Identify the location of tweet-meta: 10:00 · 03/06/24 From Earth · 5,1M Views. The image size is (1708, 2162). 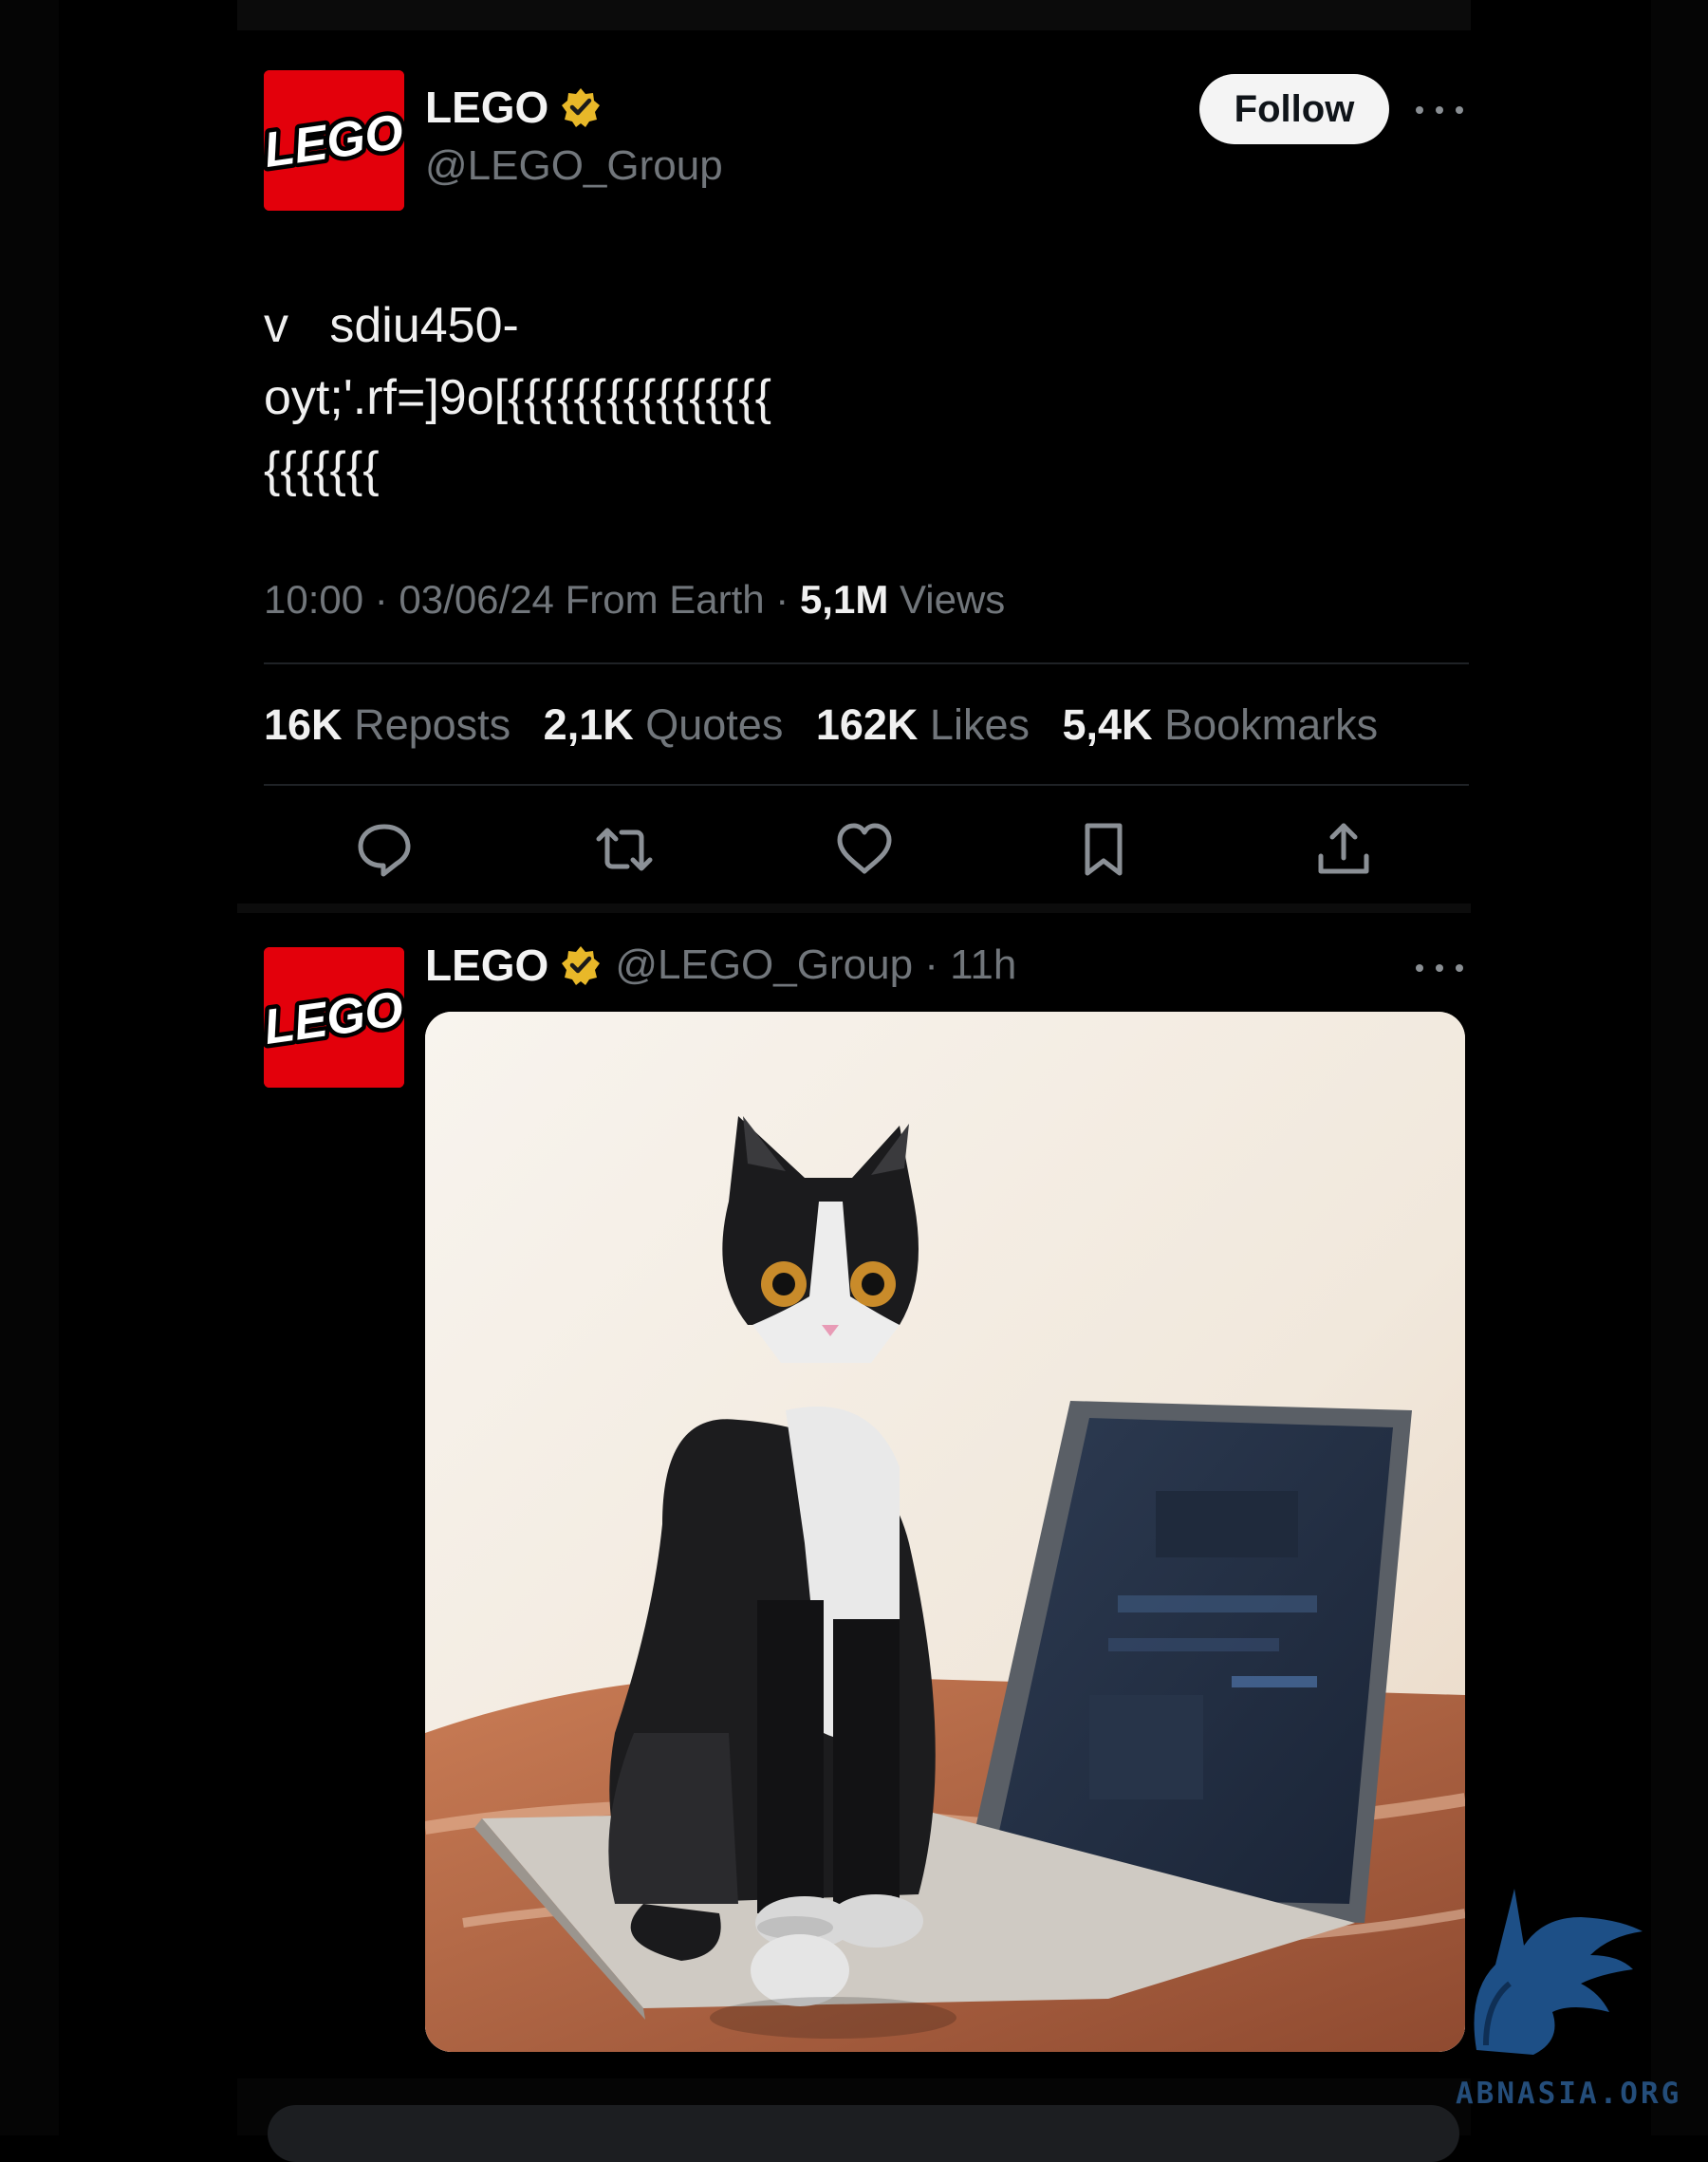
(634, 600).